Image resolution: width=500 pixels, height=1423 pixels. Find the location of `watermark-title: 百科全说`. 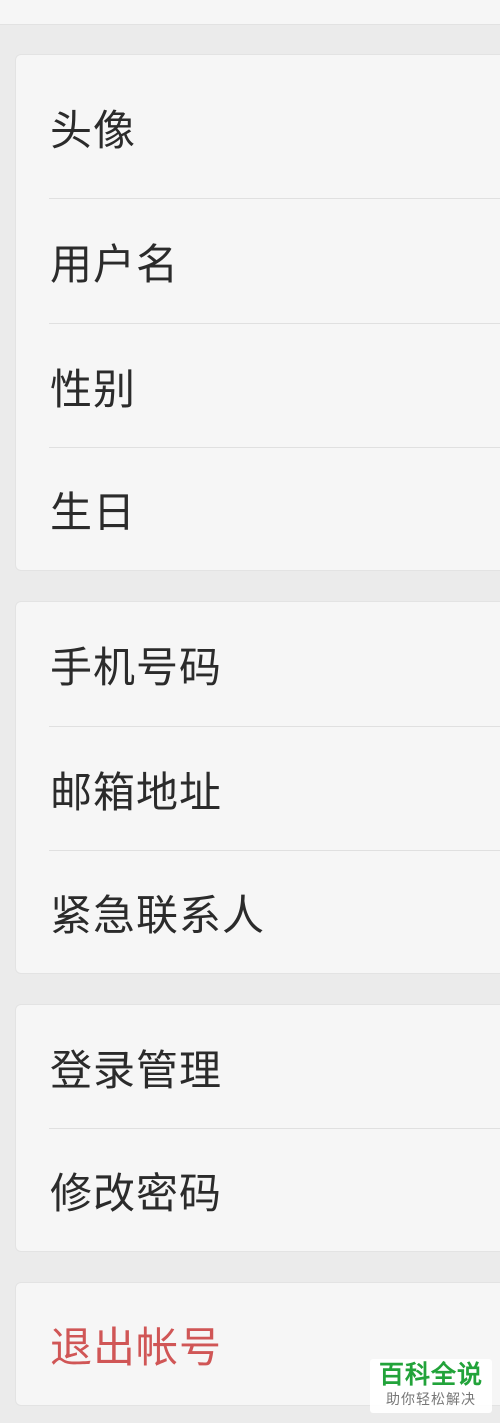

watermark-title: 百科全说 is located at coordinates (430, 1374).